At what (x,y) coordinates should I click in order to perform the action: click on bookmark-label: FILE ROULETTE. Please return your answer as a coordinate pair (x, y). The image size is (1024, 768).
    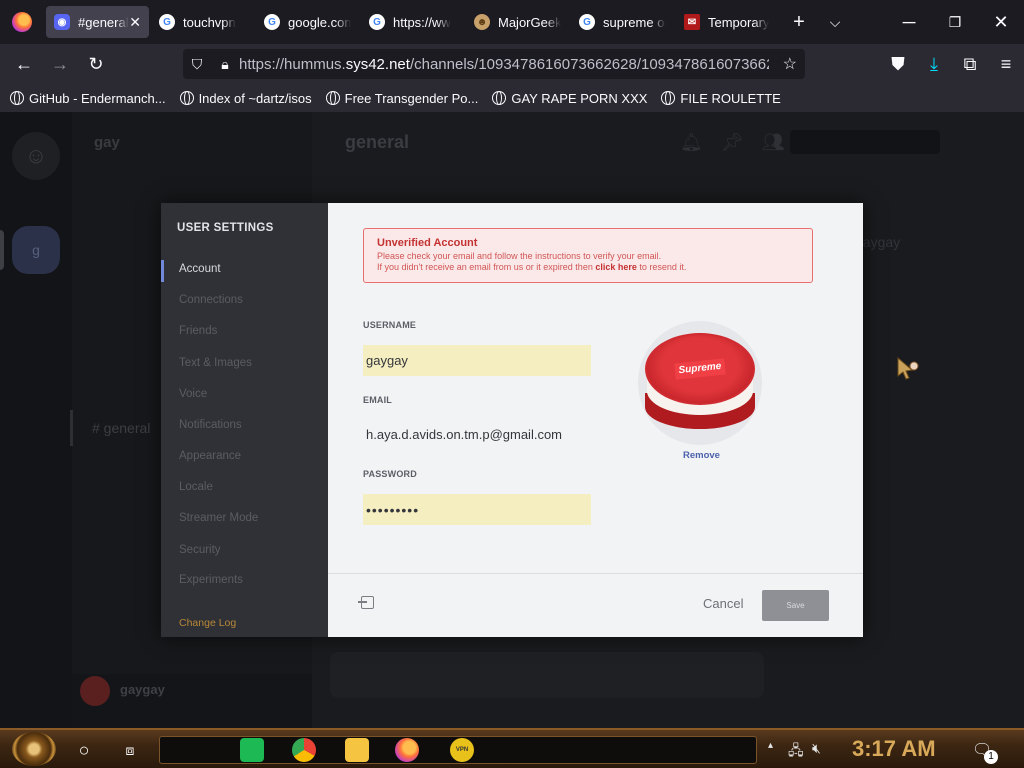
    Looking at the image, I should click on (730, 98).